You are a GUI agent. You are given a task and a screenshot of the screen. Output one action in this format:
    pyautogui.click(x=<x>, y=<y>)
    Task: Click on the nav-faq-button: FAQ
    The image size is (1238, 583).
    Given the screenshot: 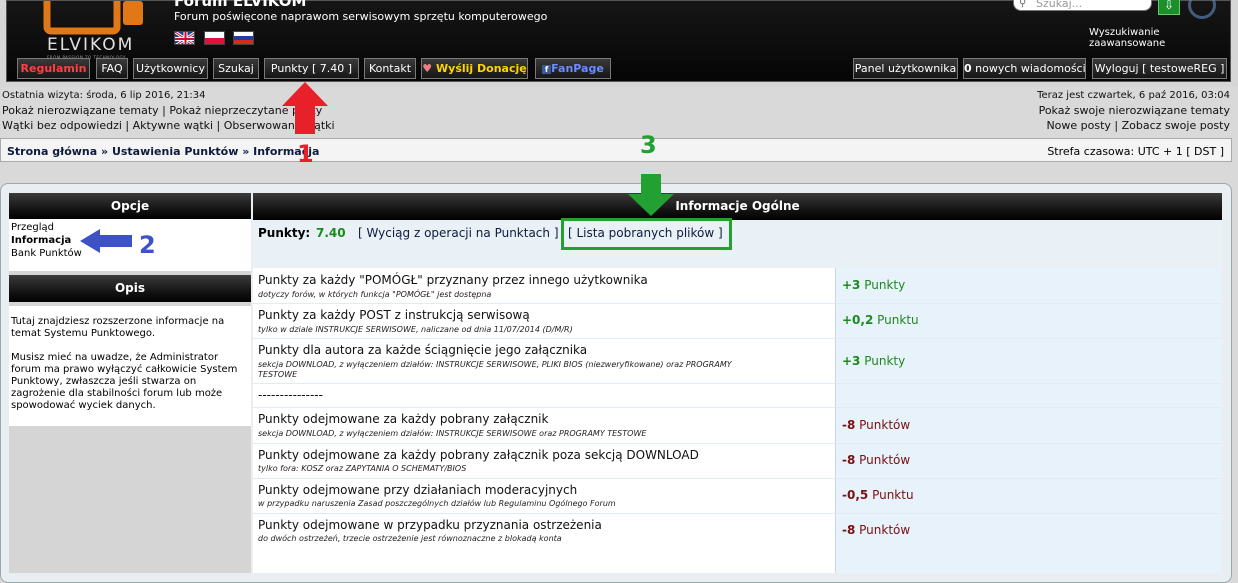 What is the action you would take?
    pyautogui.click(x=112, y=68)
    